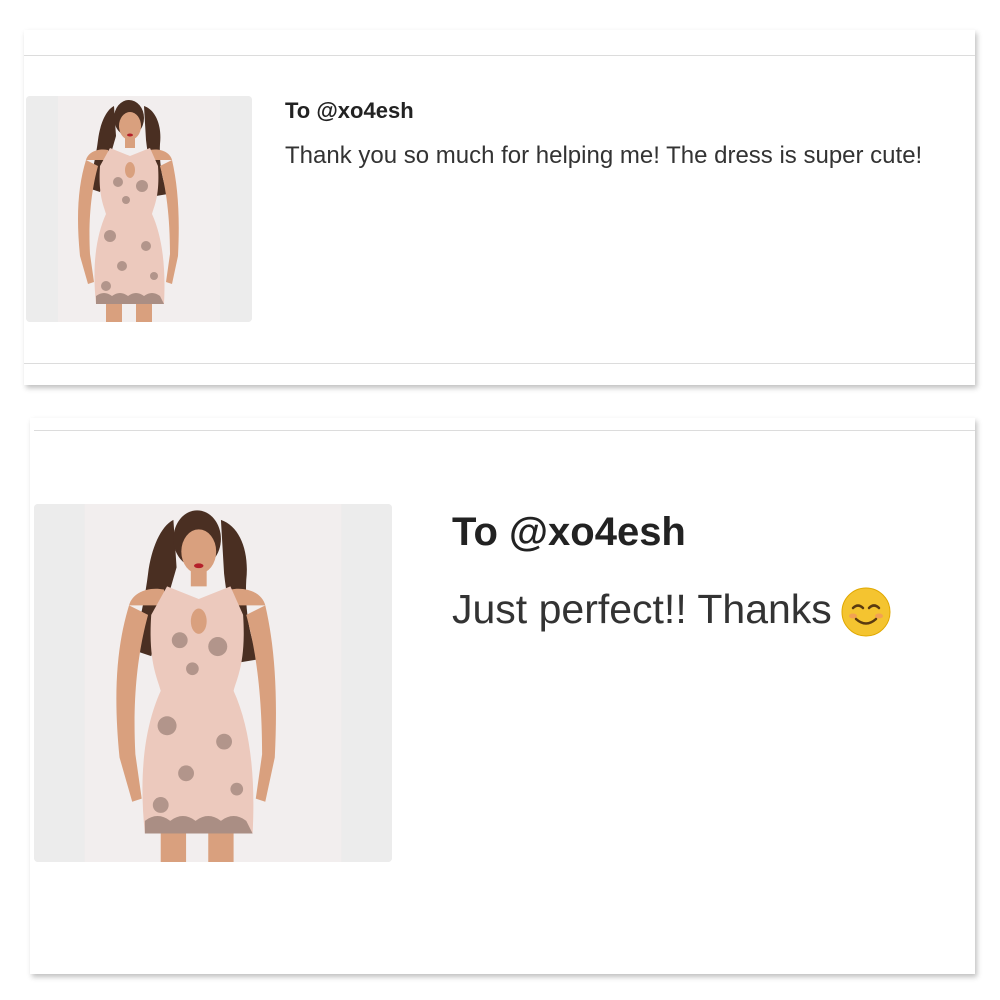 This screenshot has width=1000, height=1000. I want to click on message-text-container: Just perfect!! Thanks, so click(672, 612).